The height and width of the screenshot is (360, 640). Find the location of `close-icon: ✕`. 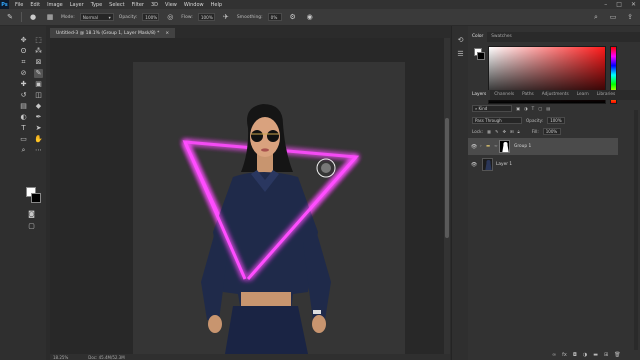

close-icon: ✕ is located at coordinates (633, 4).